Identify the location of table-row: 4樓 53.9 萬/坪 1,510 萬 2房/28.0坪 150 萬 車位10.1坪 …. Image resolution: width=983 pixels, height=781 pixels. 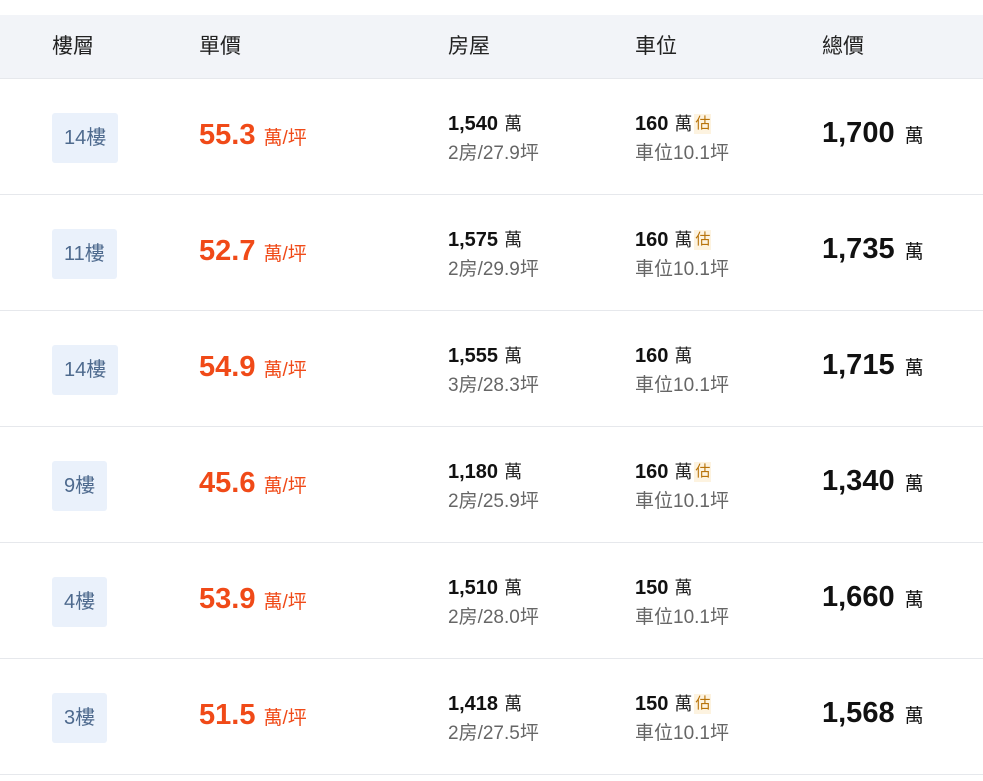
(491, 601).